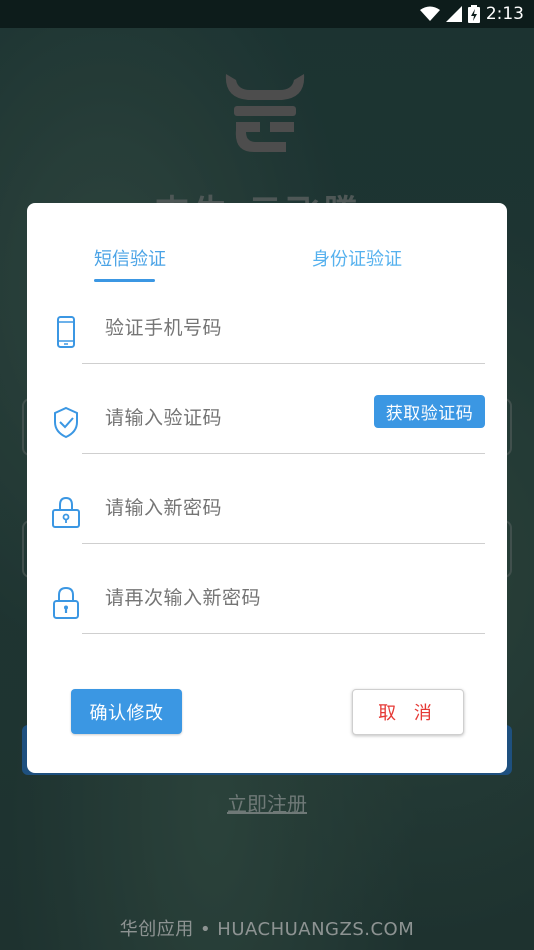 The image size is (534, 950). What do you see at coordinates (429, 411) in the screenshot?
I see `get-code-button: 获取验证码` at bounding box center [429, 411].